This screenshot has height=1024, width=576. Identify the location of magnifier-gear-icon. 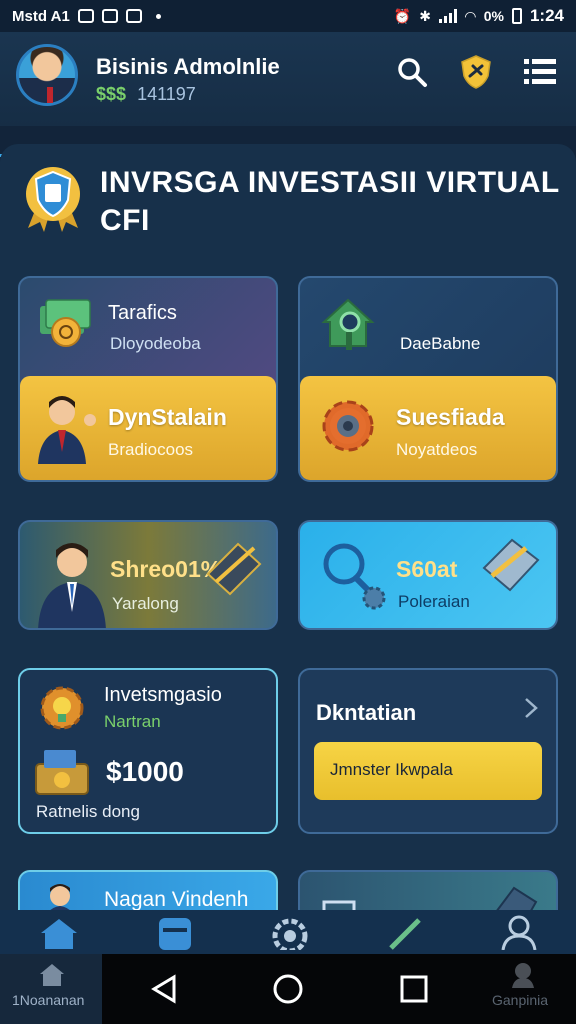
(354, 576).